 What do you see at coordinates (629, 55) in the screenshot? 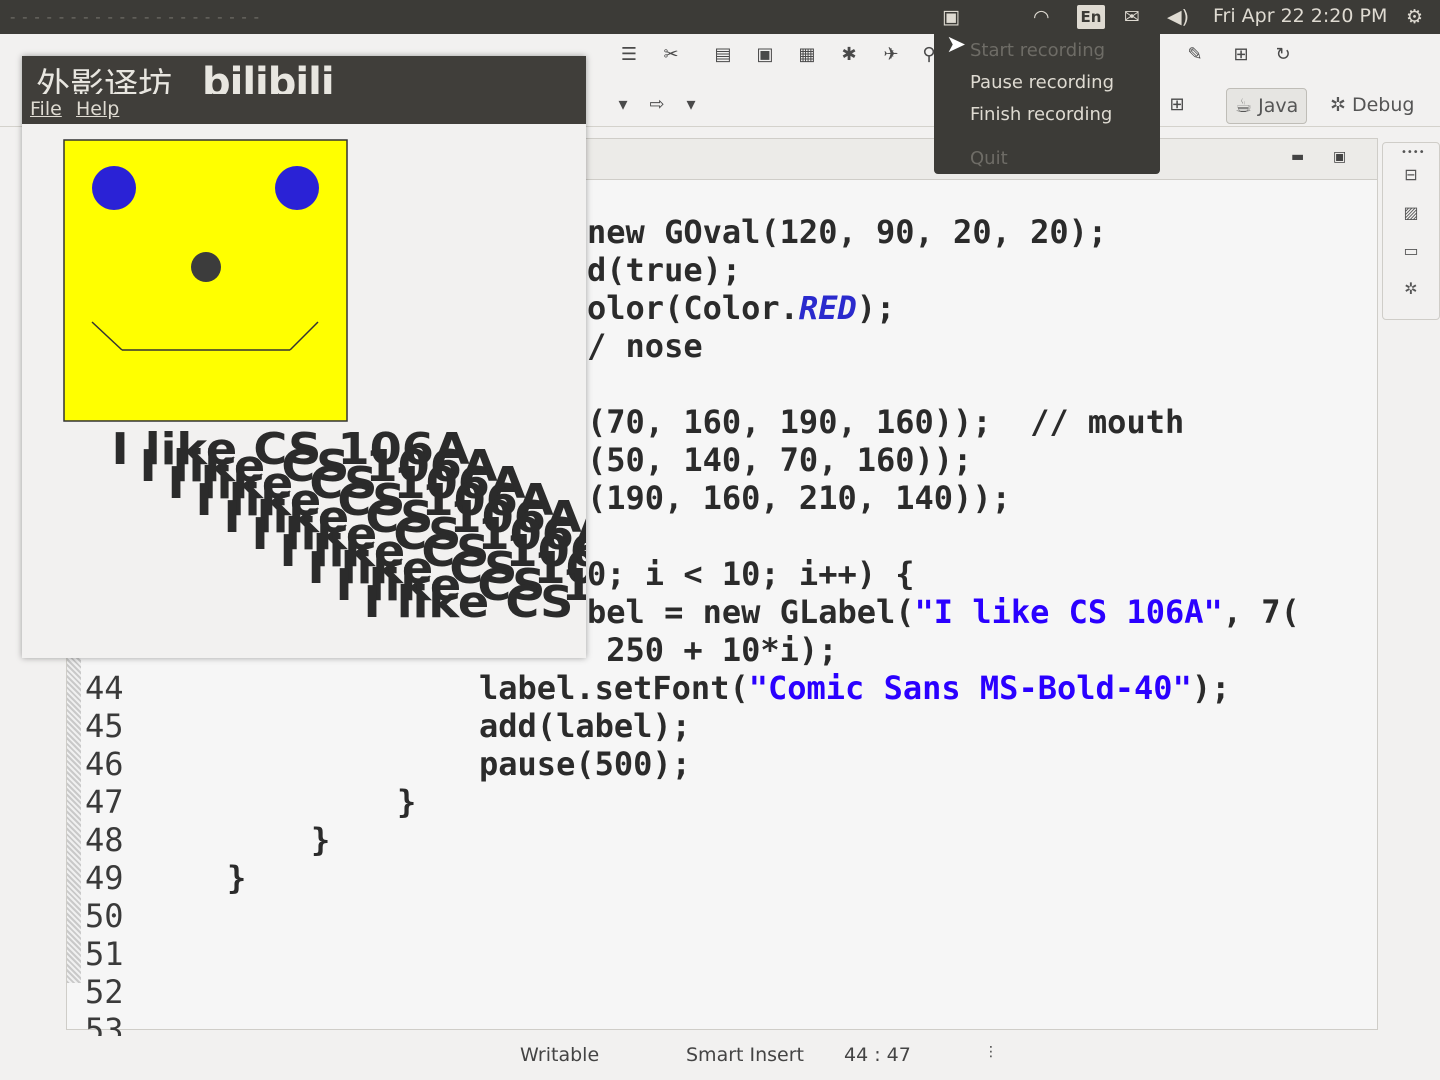
I see `toolbar-list-icon: ☰` at bounding box center [629, 55].